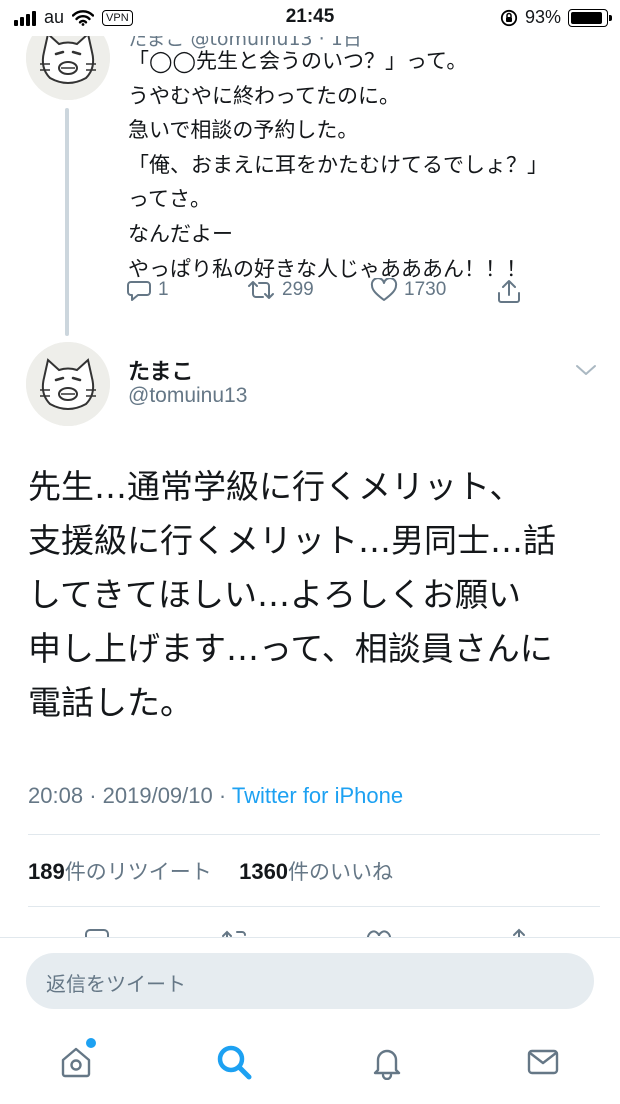 This screenshot has height=1104, width=620. I want to click on text-line: してきてほしい…よろしくお願い, so click(275, 594).